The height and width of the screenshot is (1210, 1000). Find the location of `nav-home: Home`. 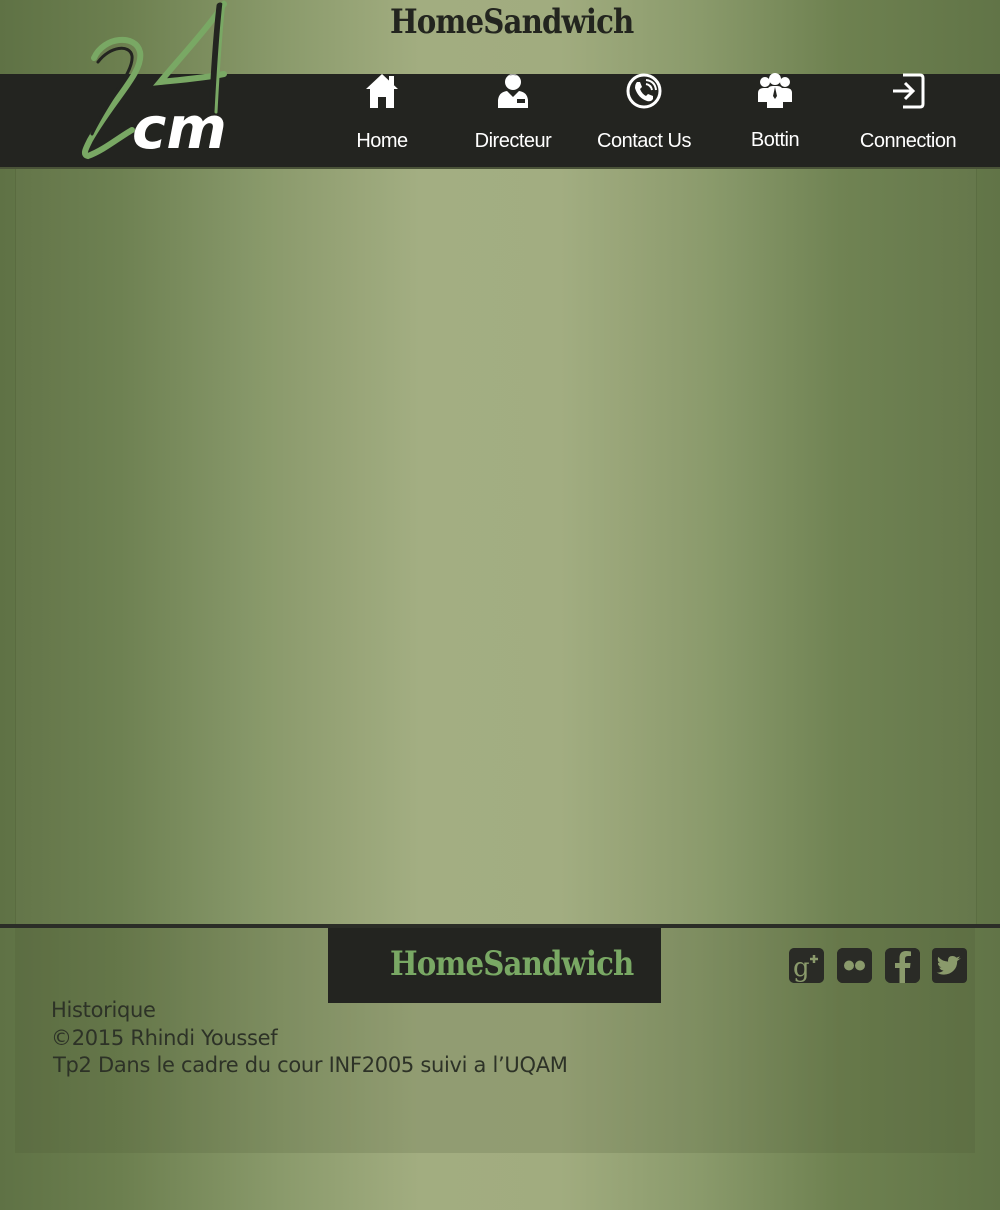

nav-home: Home is located at coordinates (382, 117).